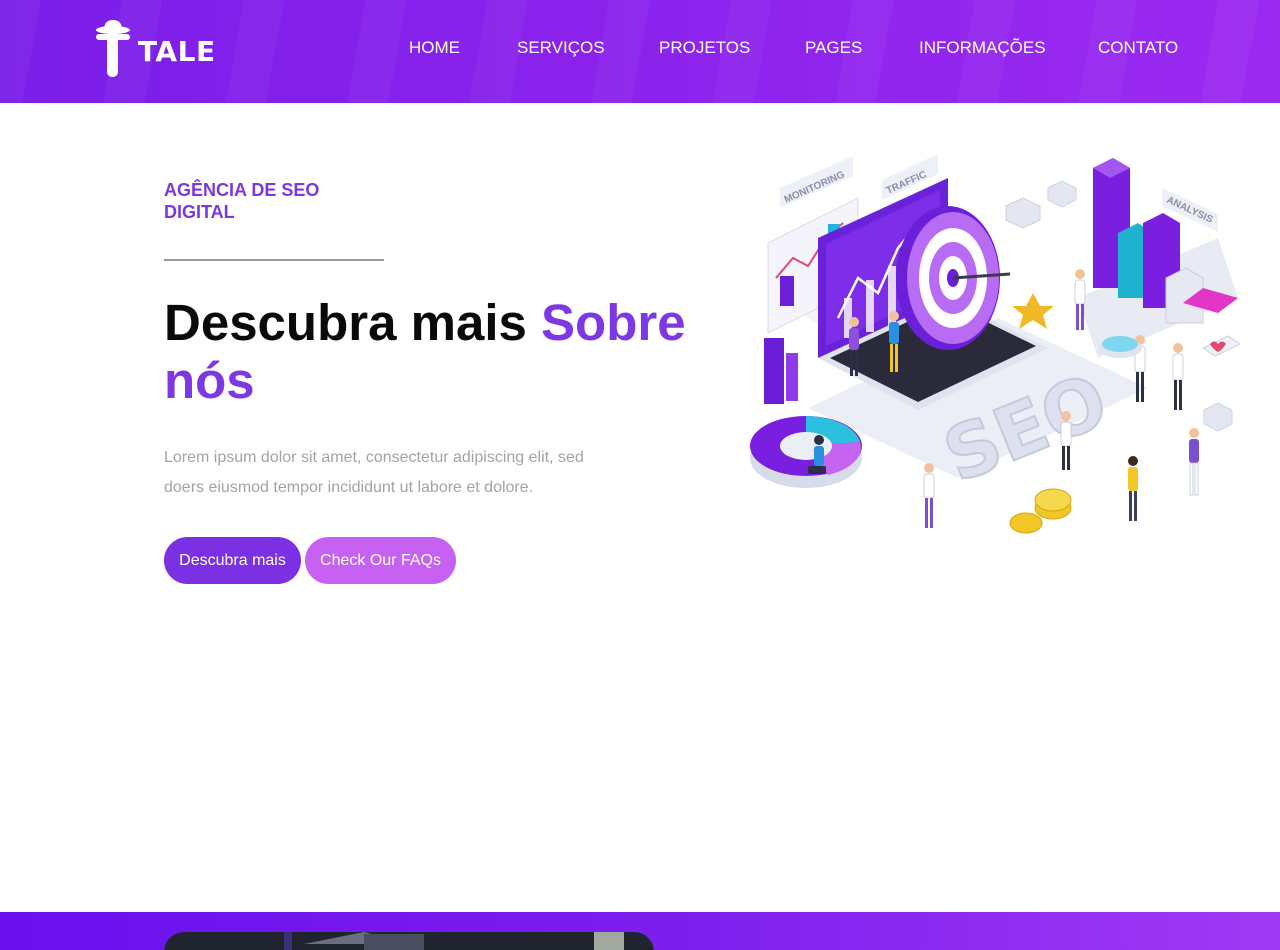 The width and height of the screenshot is (1280, 950). I want to click on hero-headline: Descubra mais Sobre nós, so click(444, 352).